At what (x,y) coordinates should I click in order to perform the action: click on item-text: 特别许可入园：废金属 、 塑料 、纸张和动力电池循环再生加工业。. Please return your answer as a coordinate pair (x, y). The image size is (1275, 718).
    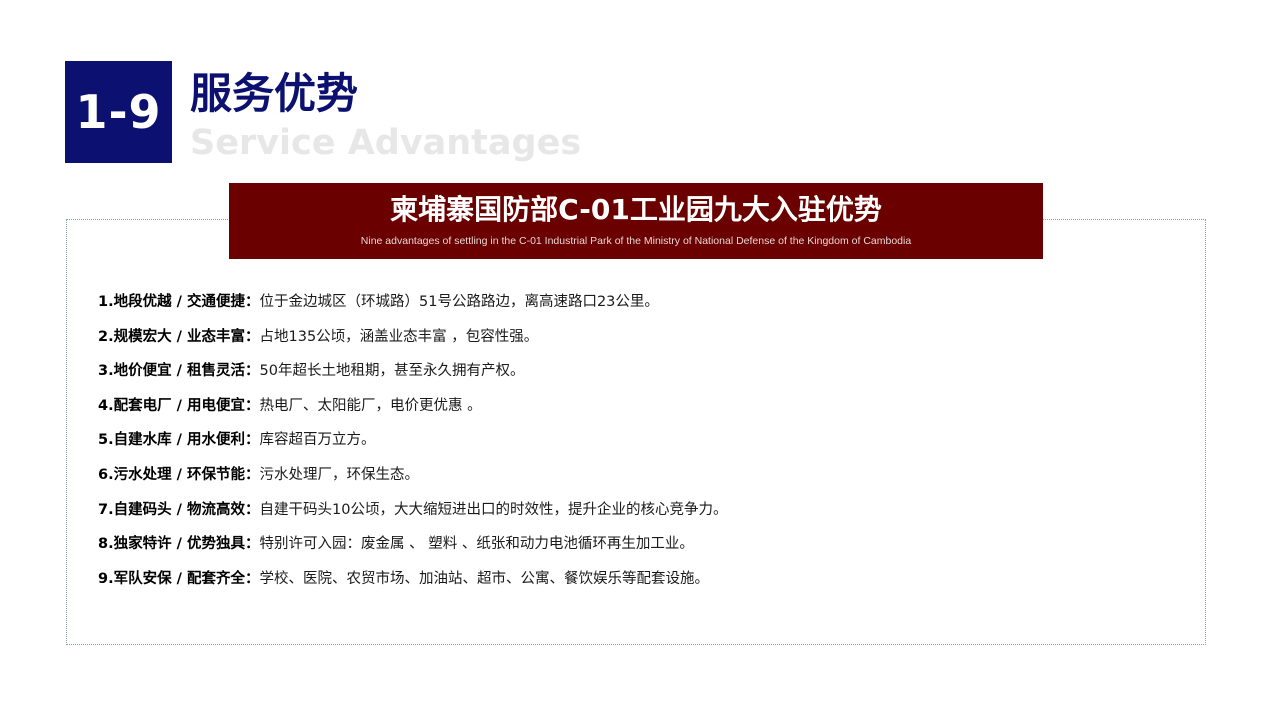
    Looking at the image, I should click on (476, 544).